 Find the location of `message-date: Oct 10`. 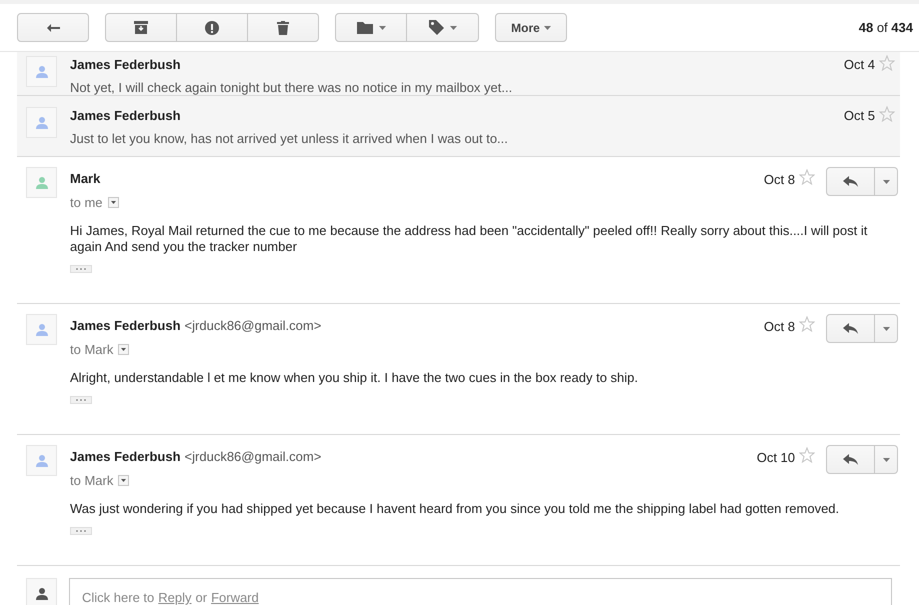

message-date: Oct 10 is located at coordinates (775, 458).